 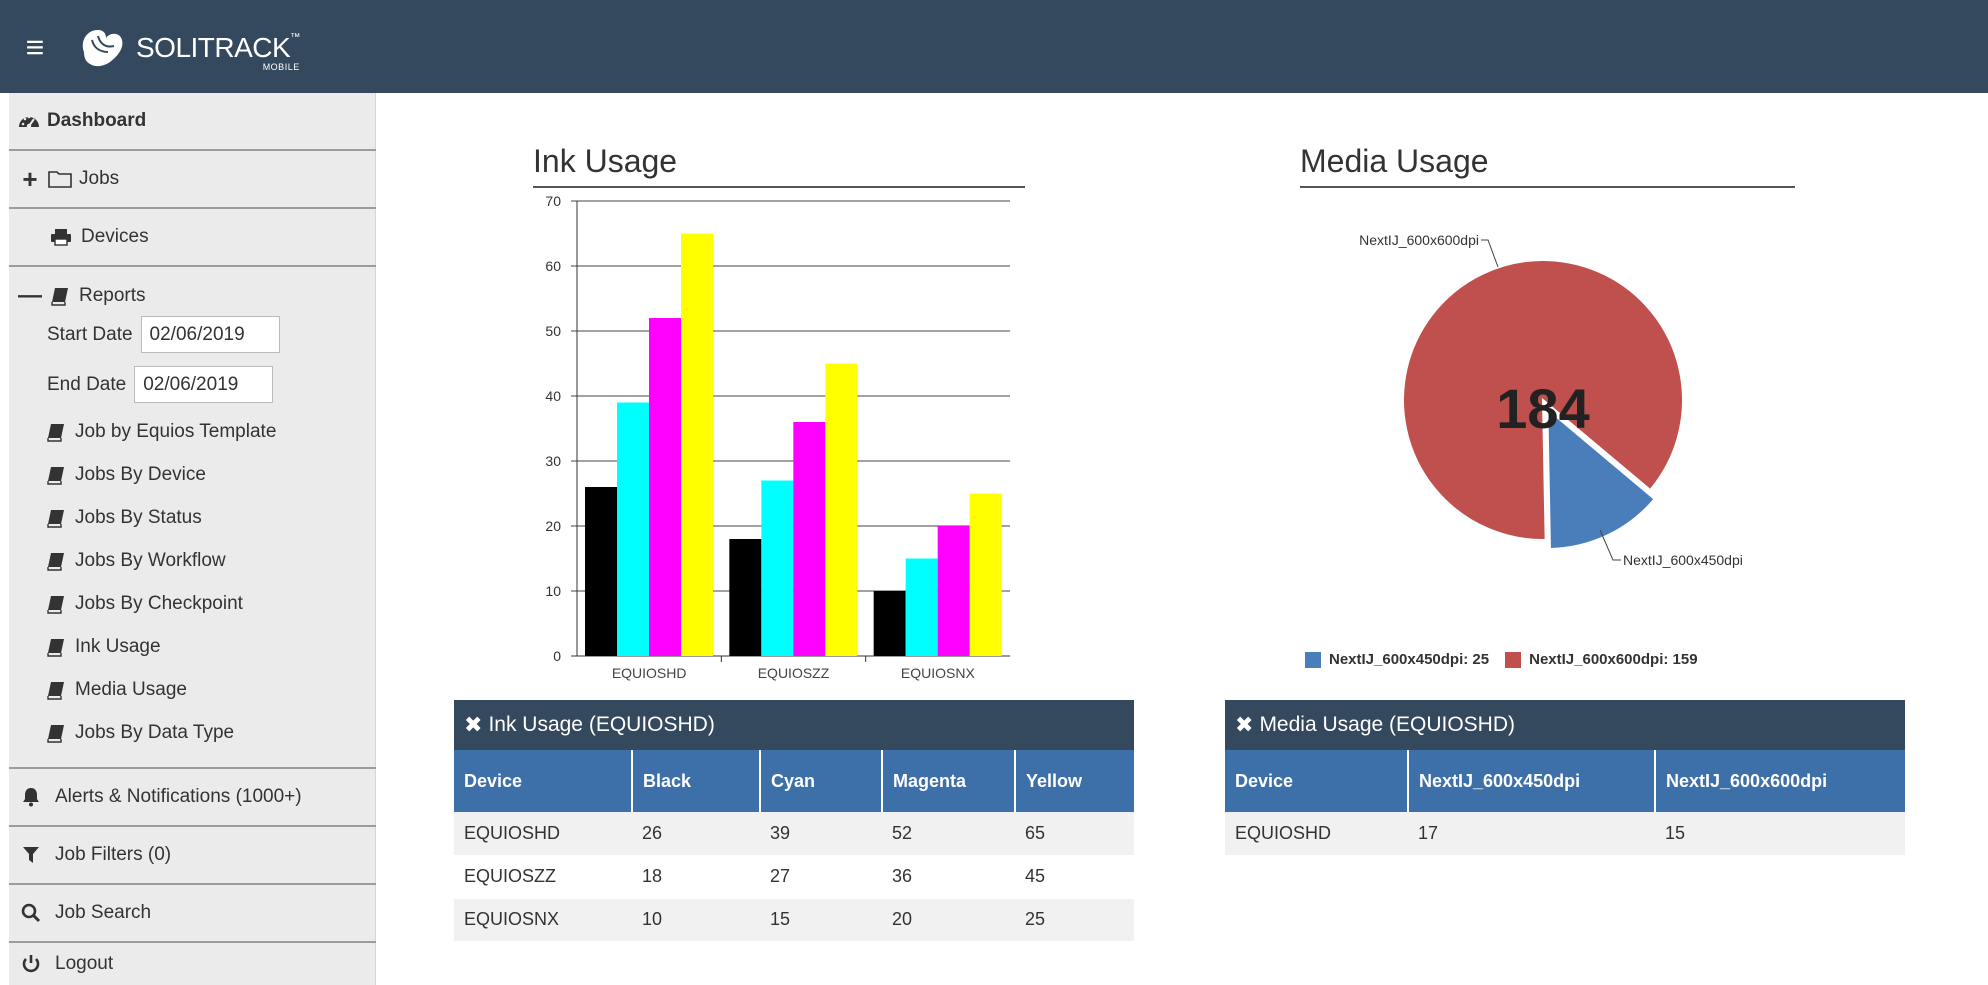 I want to click on bell-icon, so click(x=31, y=797).